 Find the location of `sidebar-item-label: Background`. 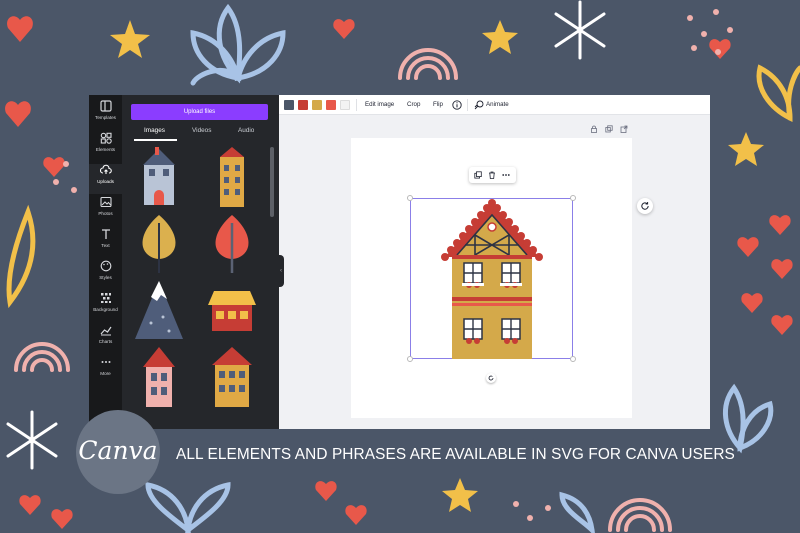

sidebar-item-label: Background is located at coordinates (105, 309).